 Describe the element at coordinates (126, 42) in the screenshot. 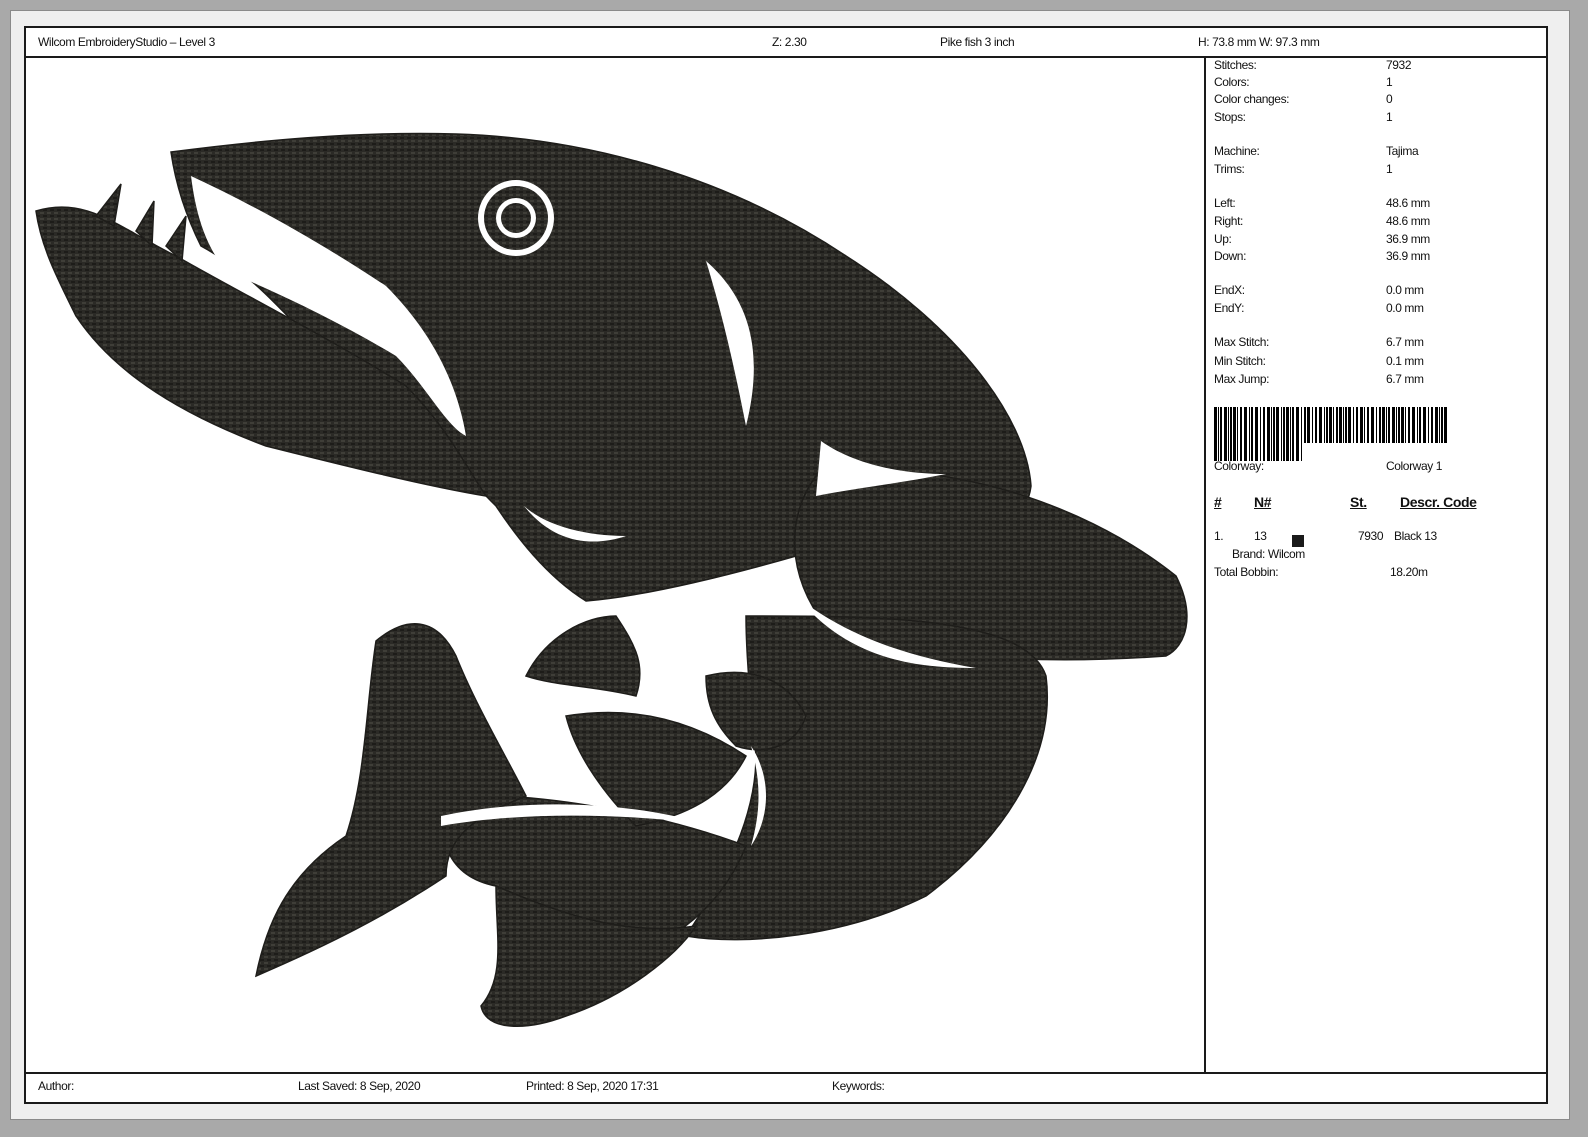

I see `app-title: Wilcom EmbroideryStudio – Level 3` at that location.